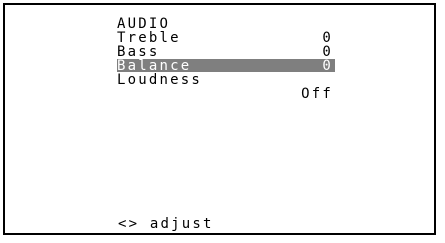 This screenshot has height=243, width=445. What do you see at coordinates (144, 24) in the screenshot?
I see `menu-title: AUDIO` at bounding box center [144, 24].